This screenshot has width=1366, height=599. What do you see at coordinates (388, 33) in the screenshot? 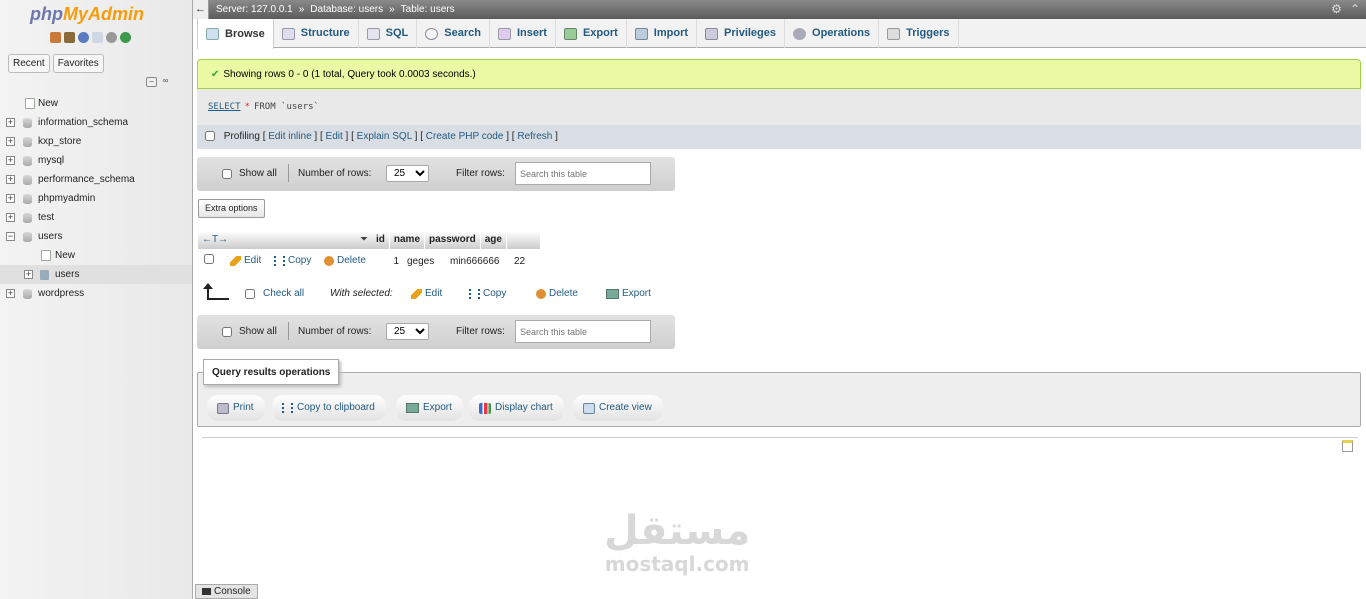
I see `tab-sql: SQL` at bounding box center [388, 33].